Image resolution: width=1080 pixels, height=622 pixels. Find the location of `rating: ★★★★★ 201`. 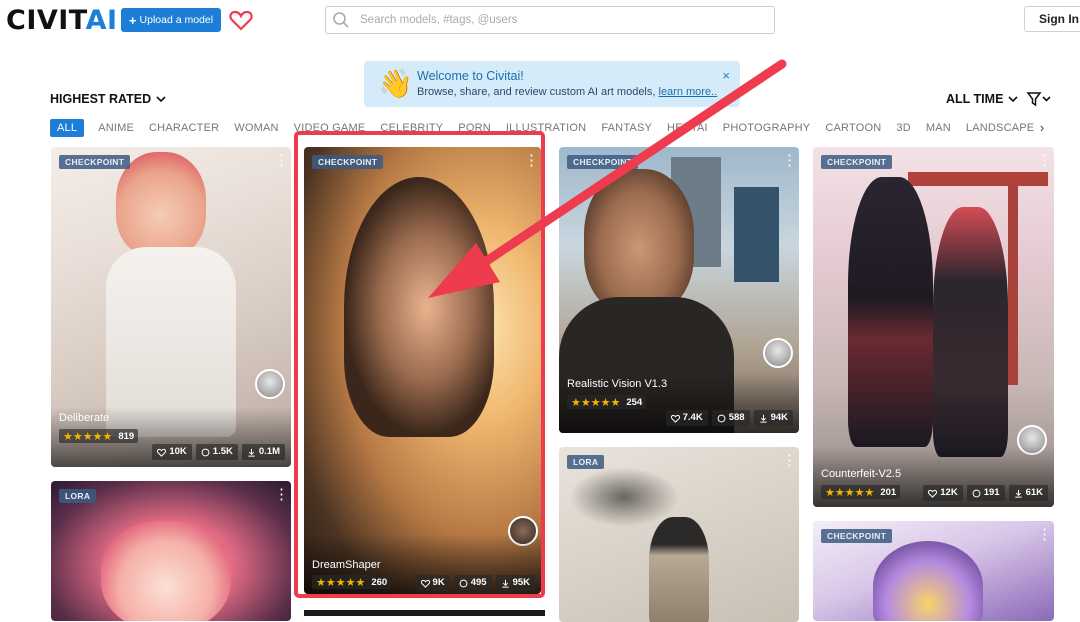

rating: ★★★★★ 201 is located at coordinates (861, 492).